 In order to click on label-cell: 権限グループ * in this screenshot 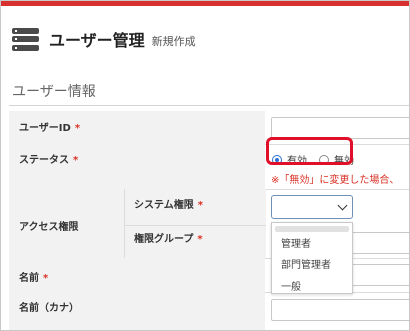, I will do `click(195, 242)`.